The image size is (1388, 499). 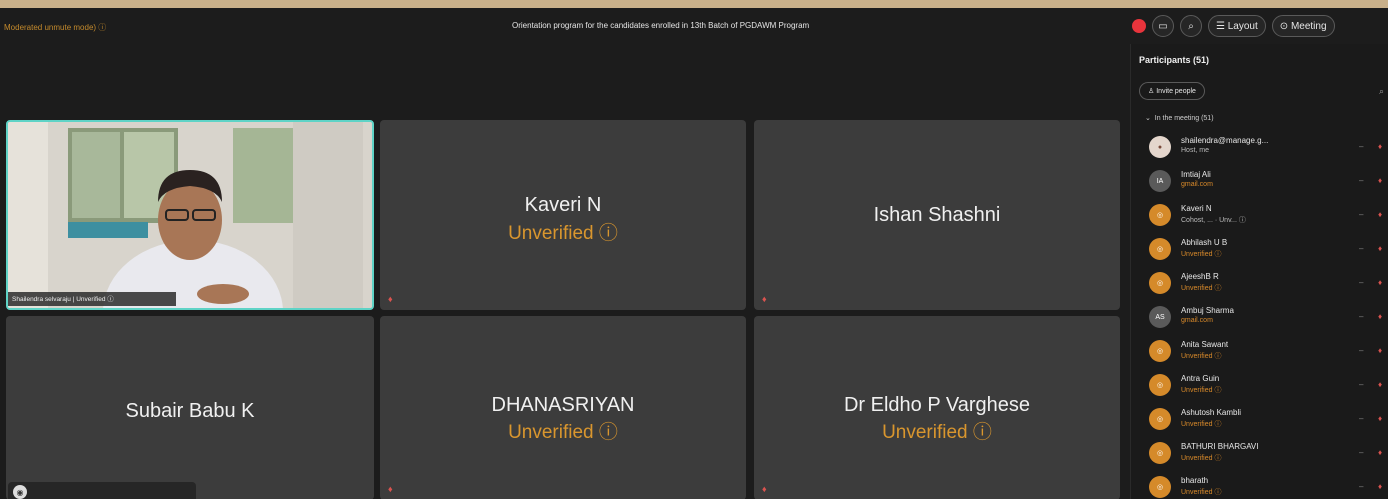 I want to click on participant-name: Ishan Shashni, so click(x=937, y=215).